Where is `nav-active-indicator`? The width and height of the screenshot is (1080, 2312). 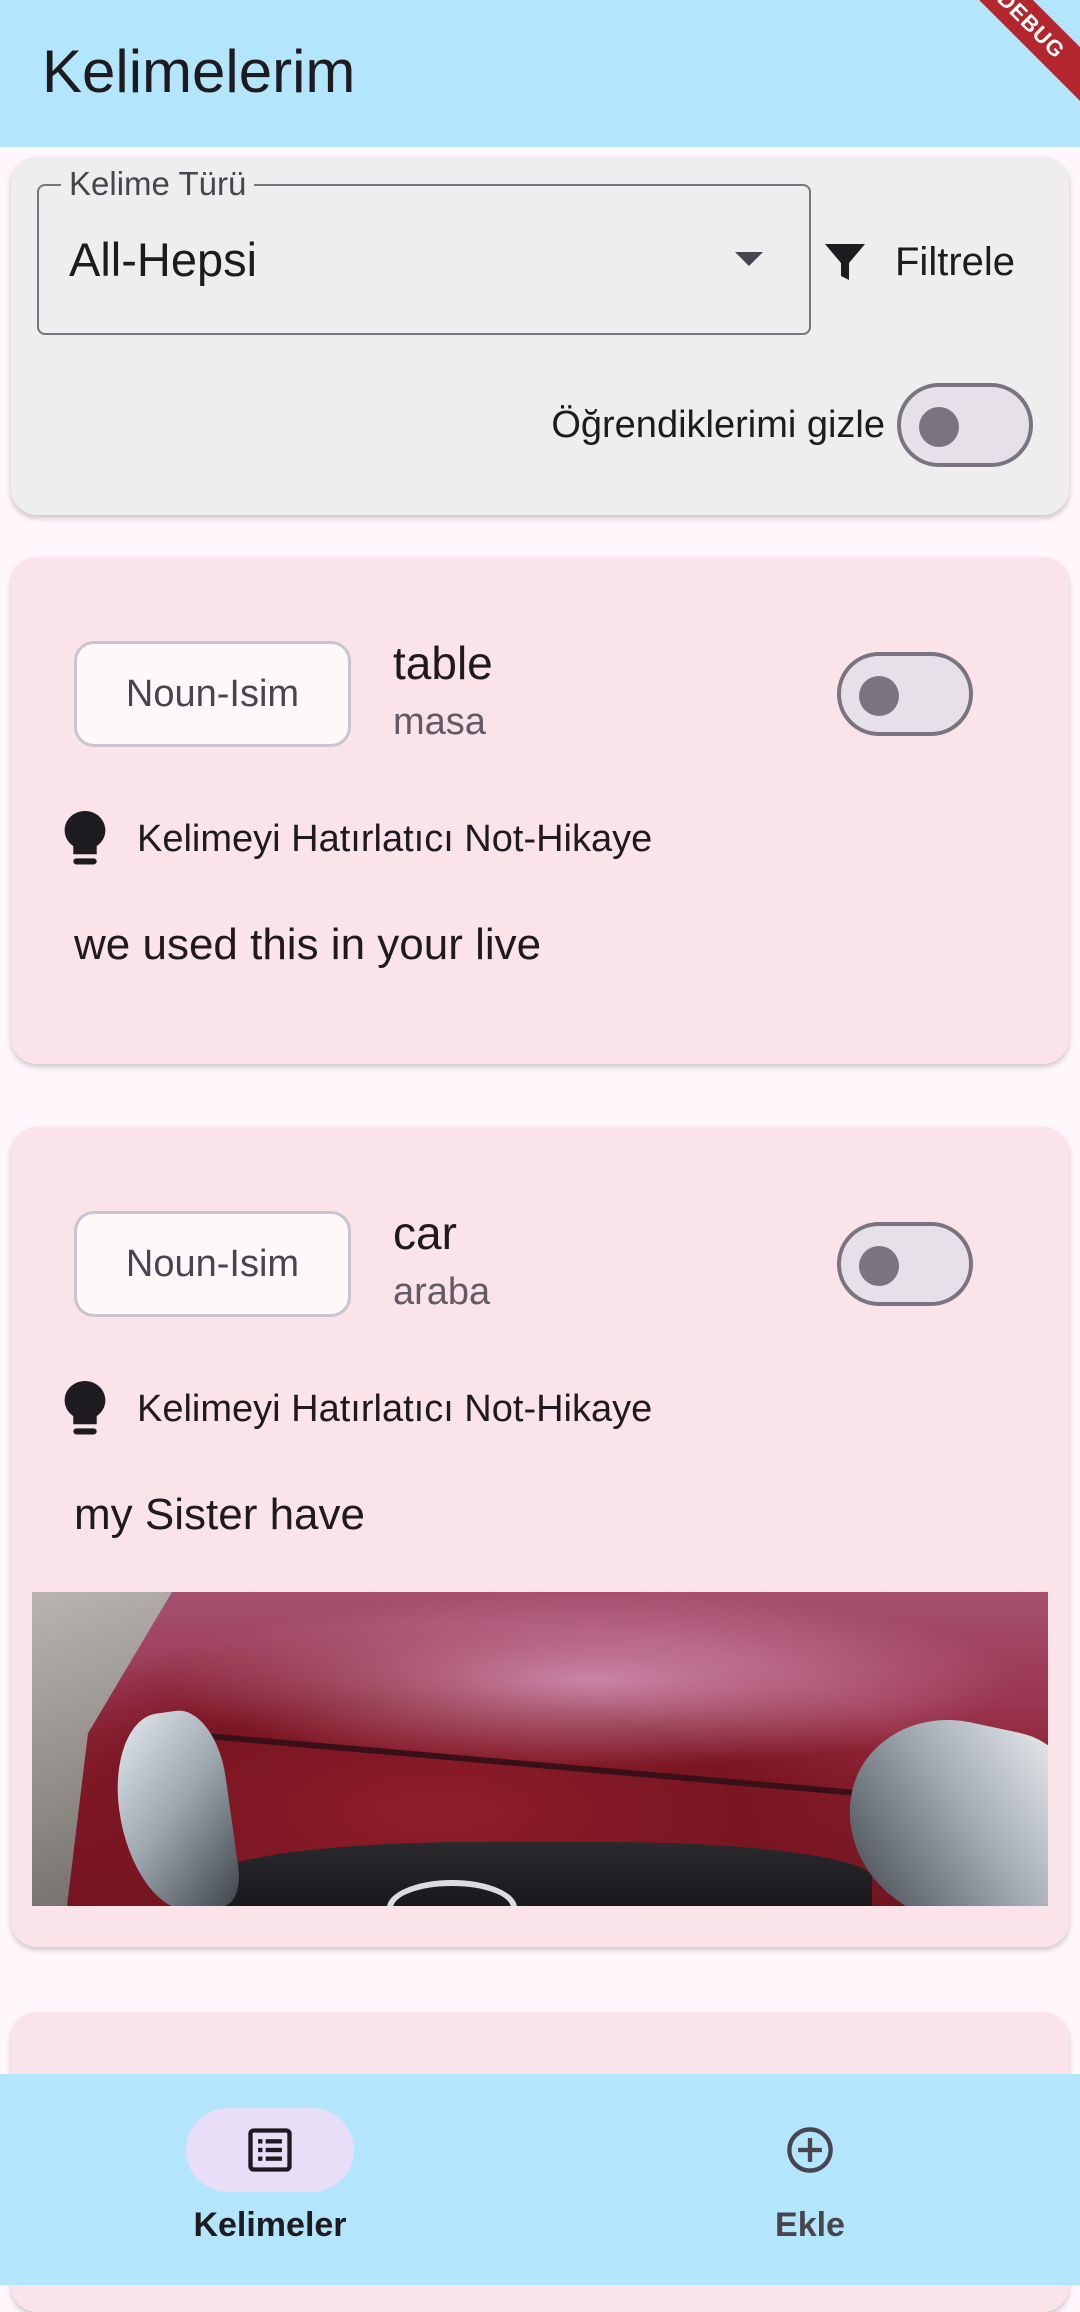 nav-active-indicator is located at coordinates (270, 2150).